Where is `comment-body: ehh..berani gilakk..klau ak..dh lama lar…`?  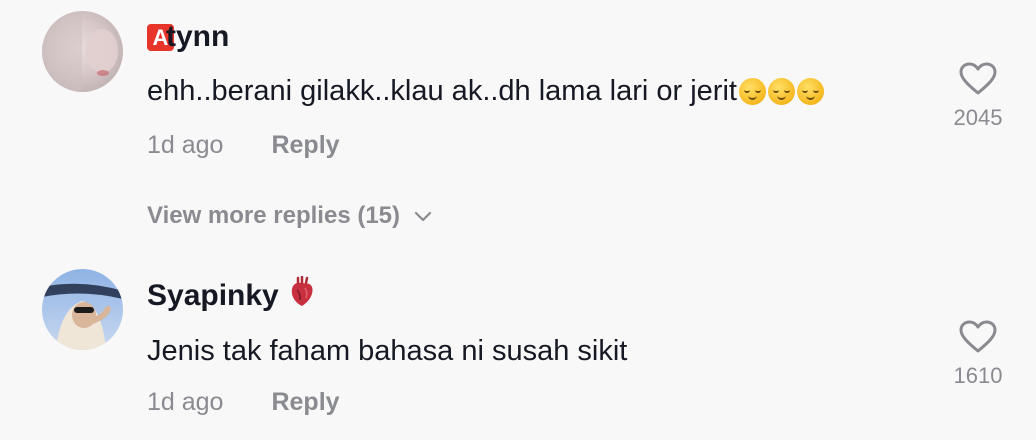 comment-body: ehh..berani gilakk..klau ak..dh lama lar… is located at coordinates (442, 91).